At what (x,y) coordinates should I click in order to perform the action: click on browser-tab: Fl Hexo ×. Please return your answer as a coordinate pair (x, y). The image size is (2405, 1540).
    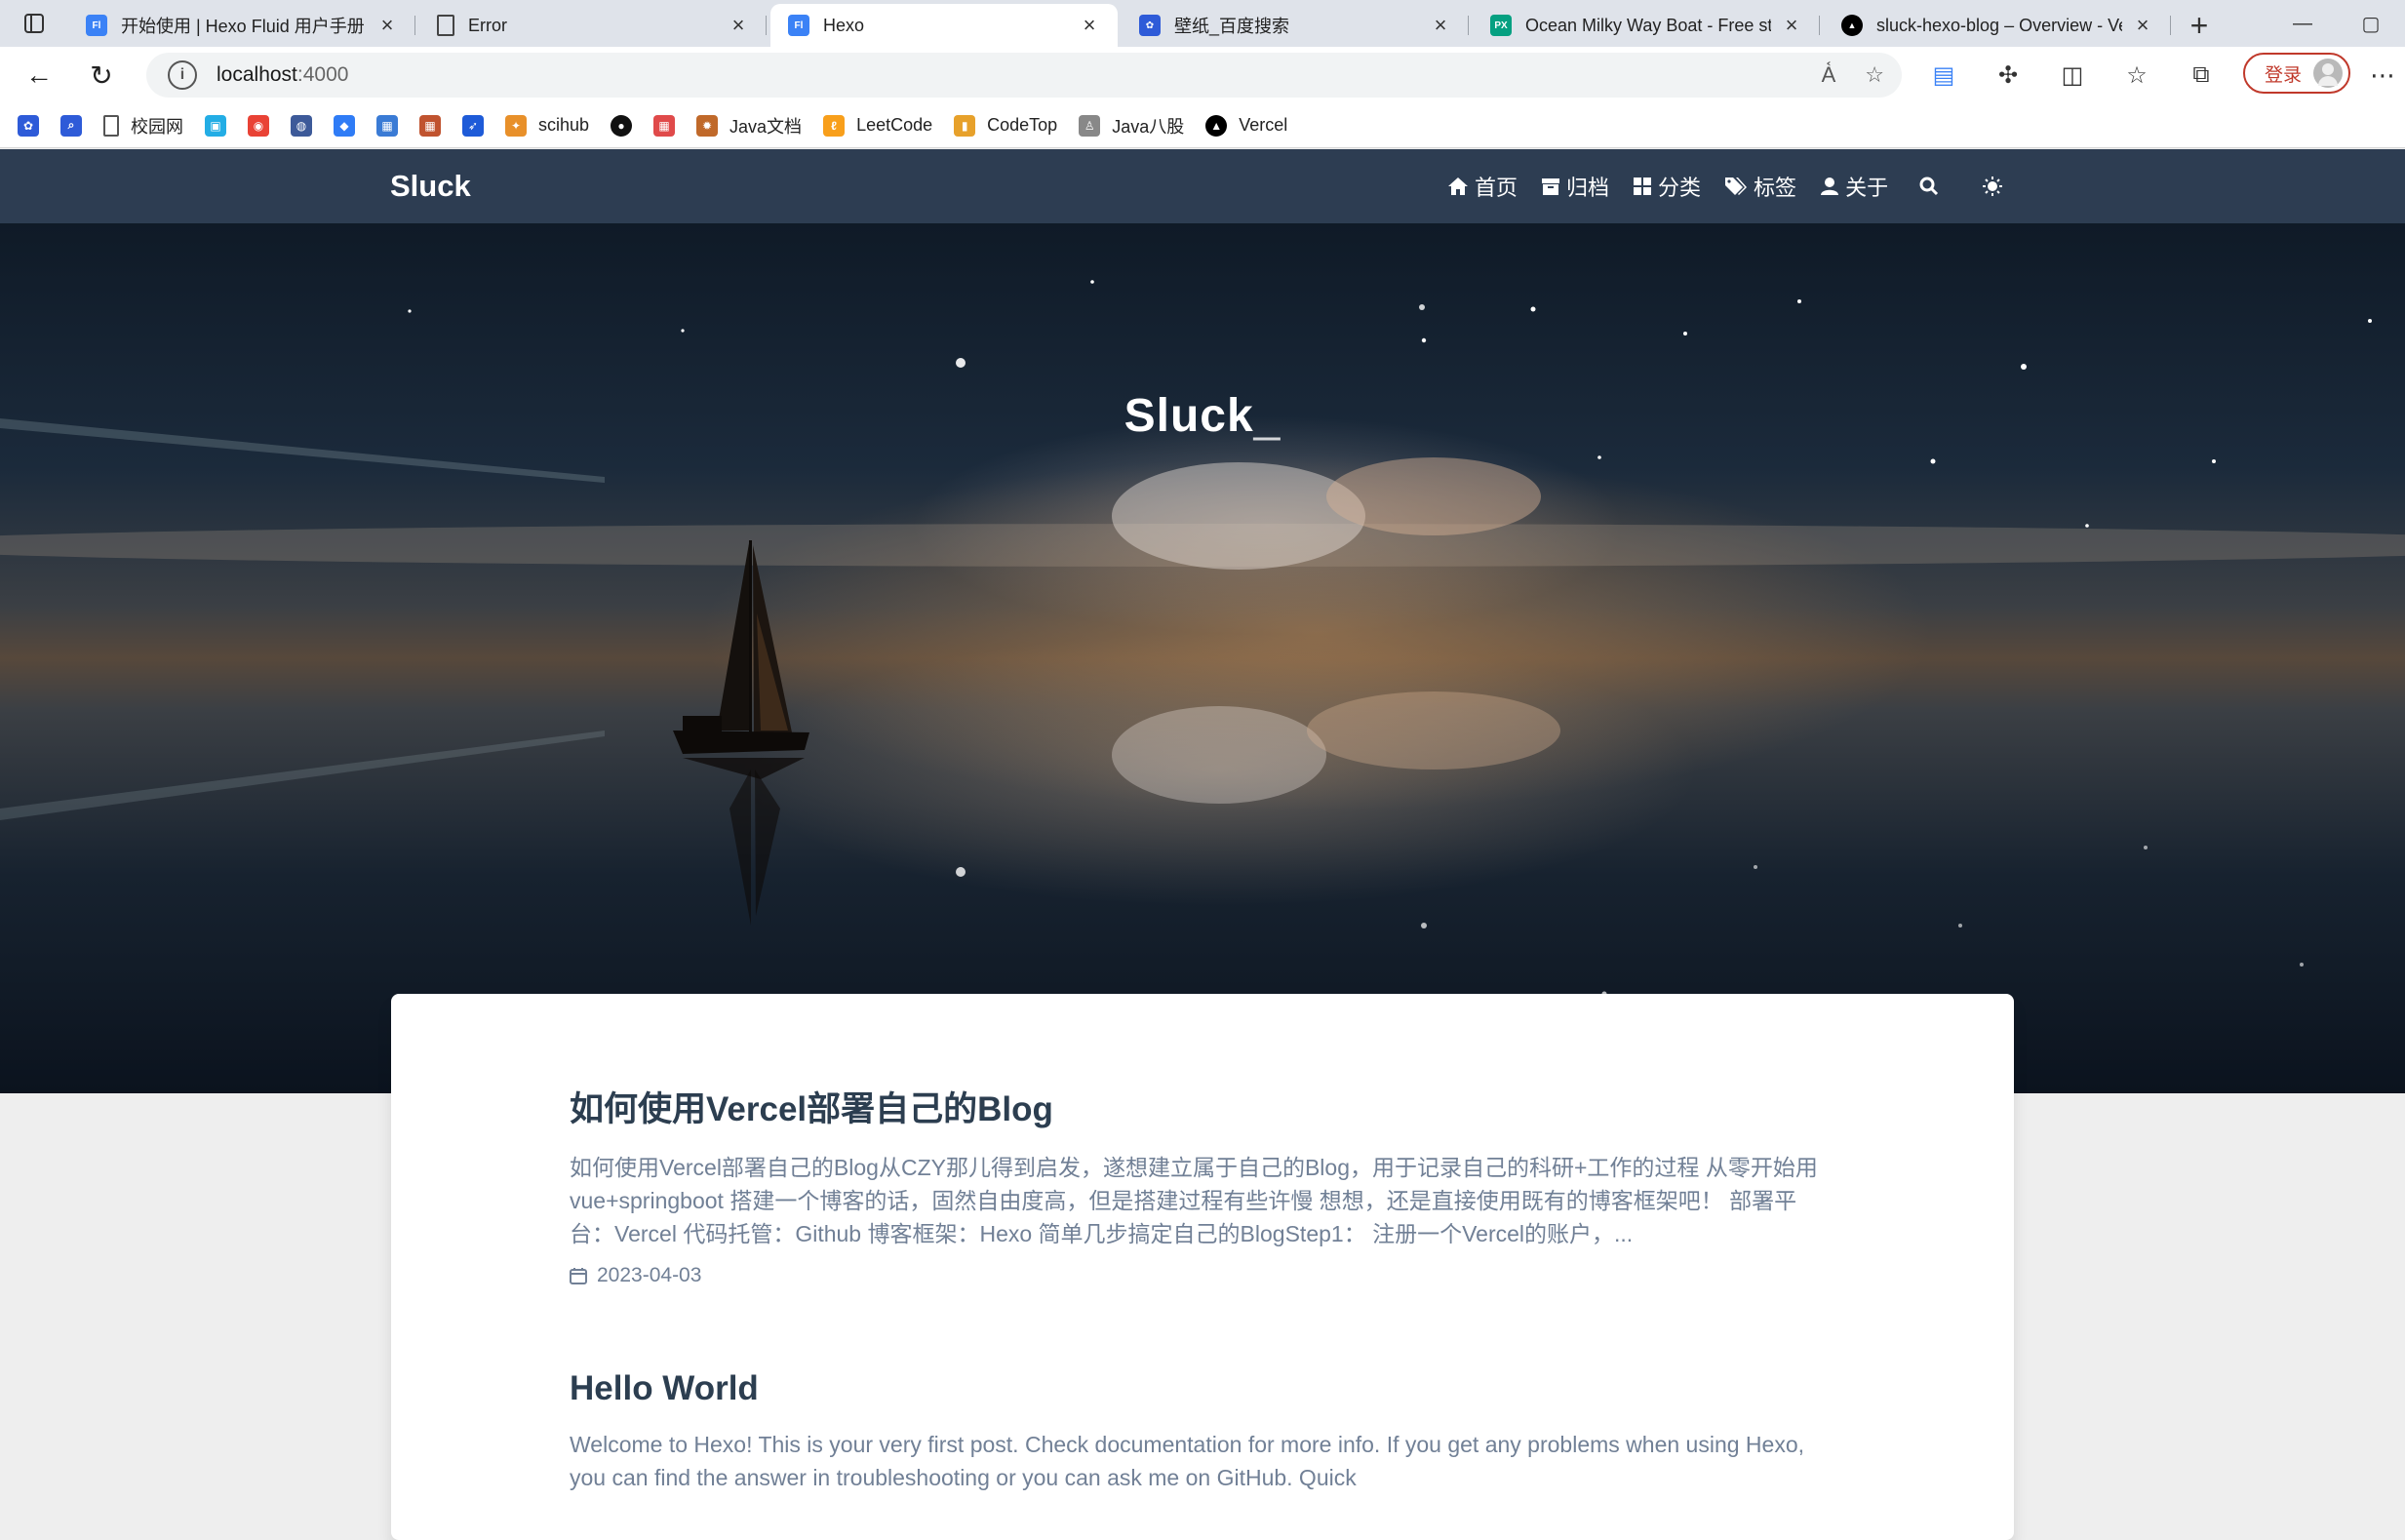
    Looking at the image, I should click on (944, 26).